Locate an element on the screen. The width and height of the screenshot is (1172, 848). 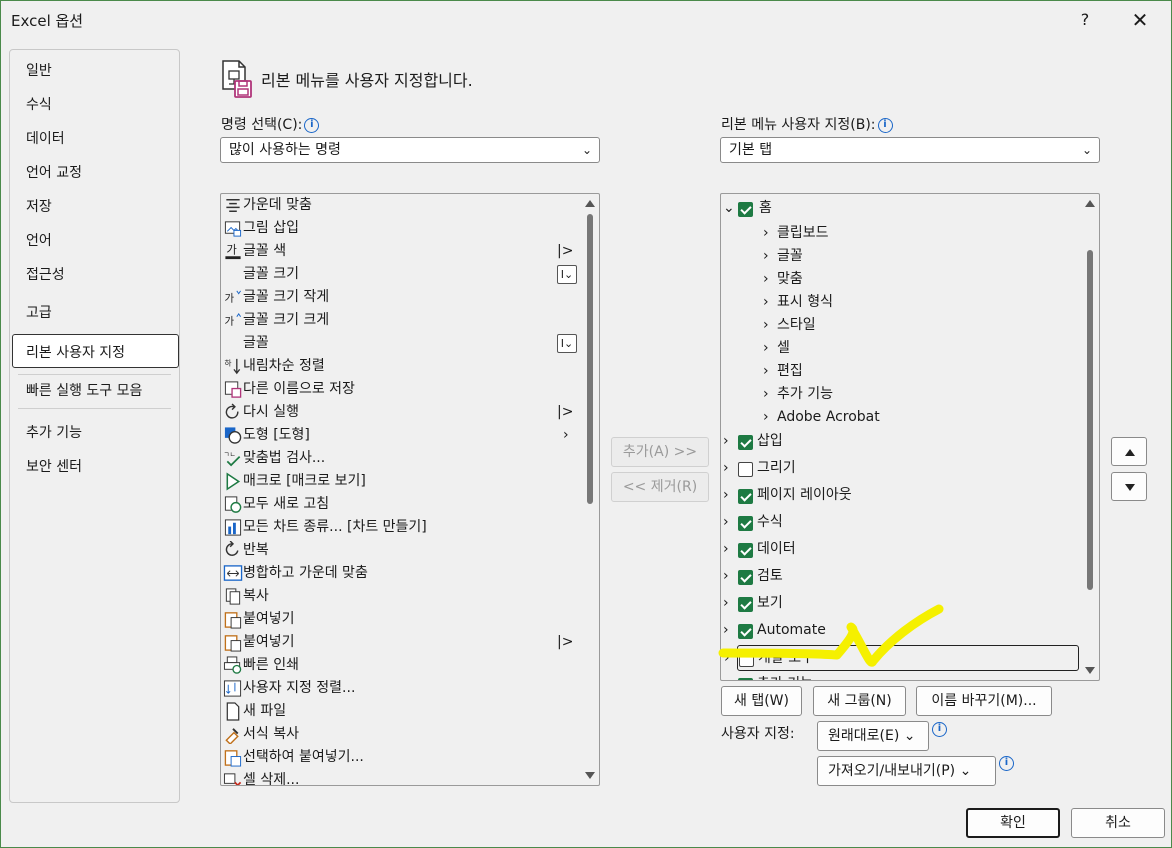
ok-button: 확인 is located at coordinates (1013, 823).